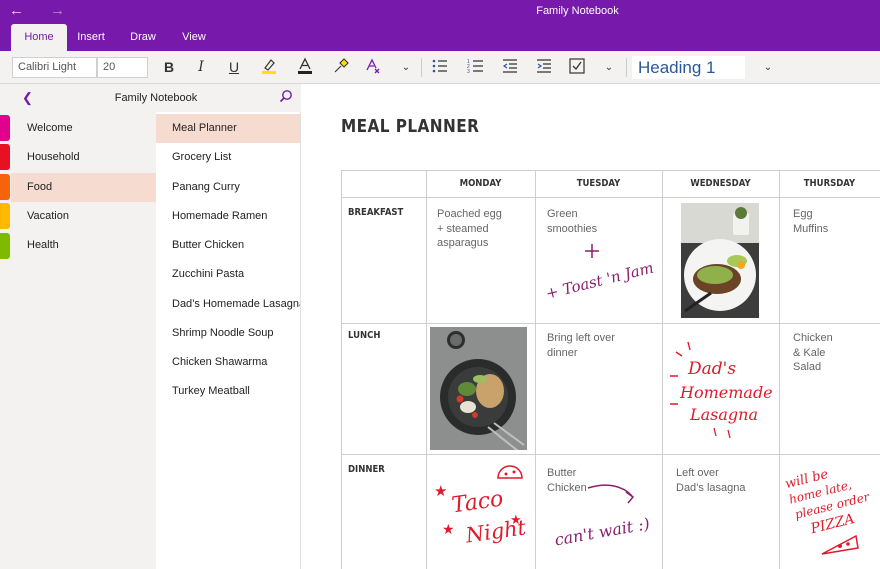  I want to click on title-bar: ← → Family Notebook, so click(440, 12).